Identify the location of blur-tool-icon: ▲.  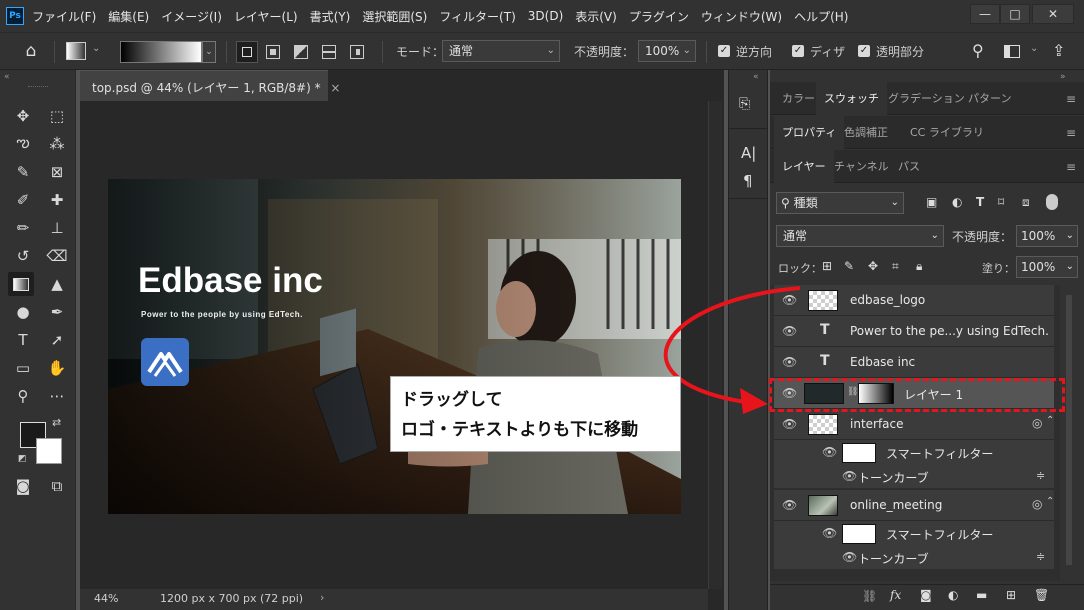
(57, 284).